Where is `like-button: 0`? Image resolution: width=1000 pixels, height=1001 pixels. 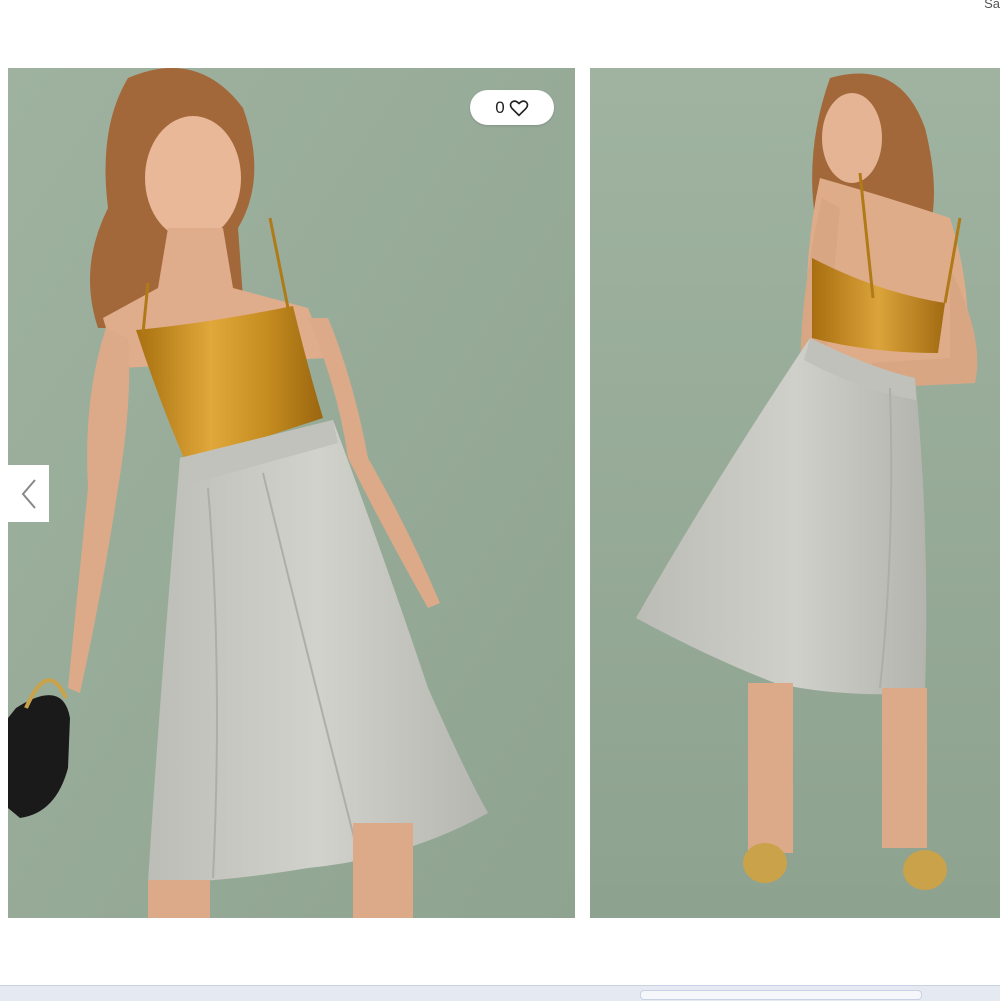 like-button: 0 is located at coordinates (512, 107).